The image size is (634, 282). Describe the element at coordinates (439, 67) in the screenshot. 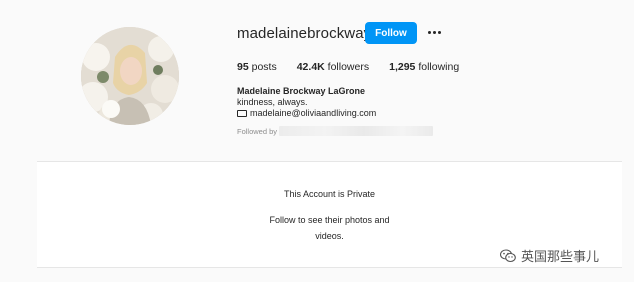

I see `following-label: following` at that location.